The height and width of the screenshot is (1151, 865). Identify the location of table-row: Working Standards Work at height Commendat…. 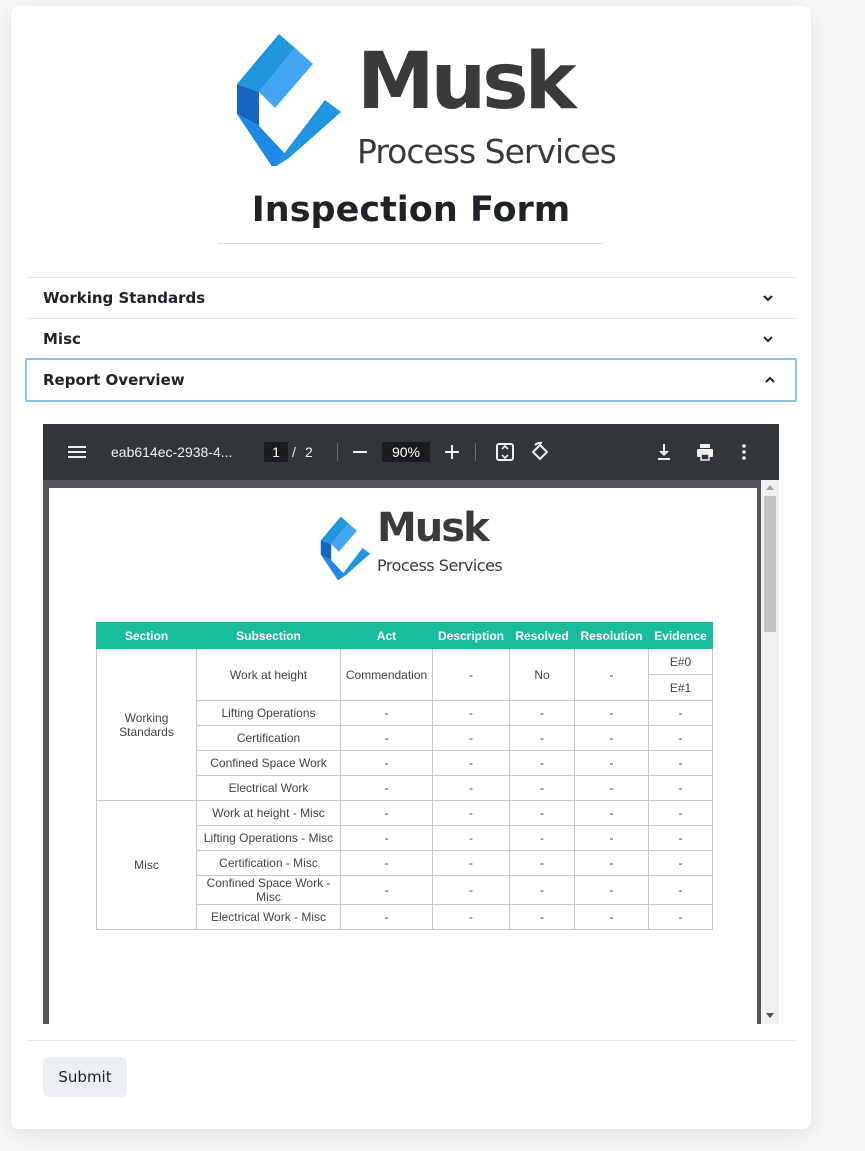
(404, 724).